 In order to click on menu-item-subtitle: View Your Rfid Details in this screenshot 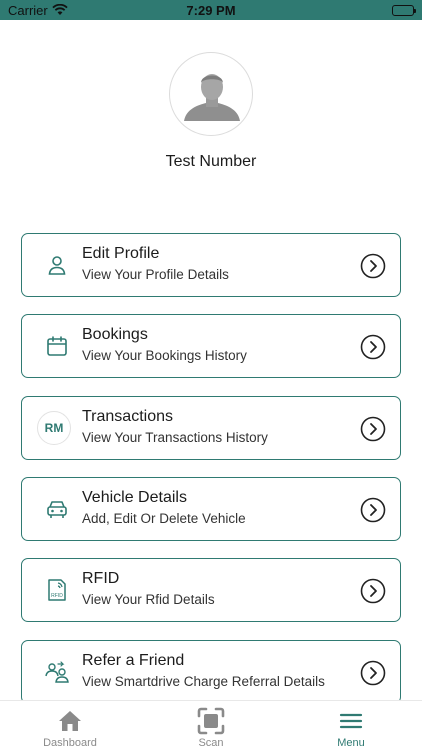, I will do `click(148, 599)`.